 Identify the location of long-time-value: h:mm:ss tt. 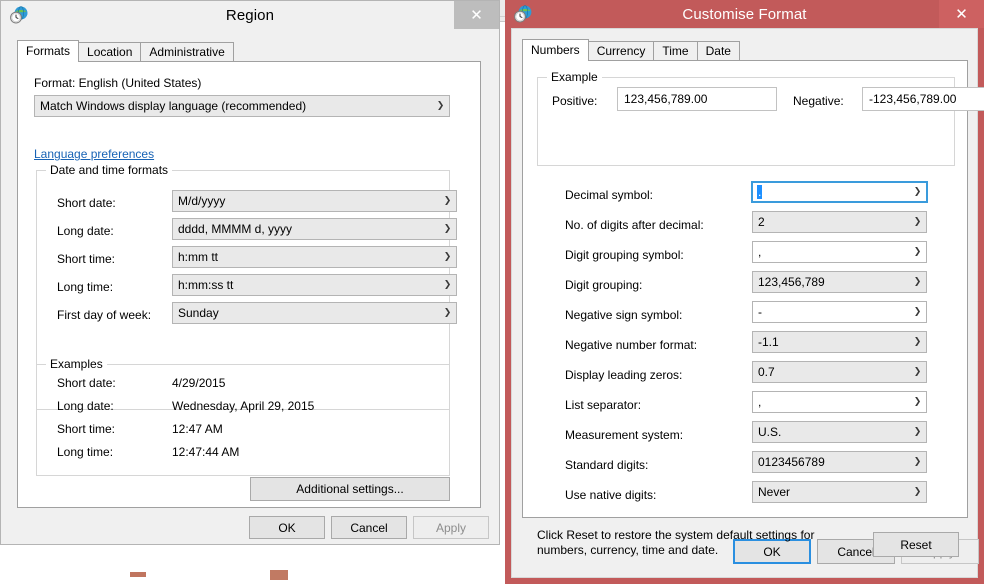
(206, 285).